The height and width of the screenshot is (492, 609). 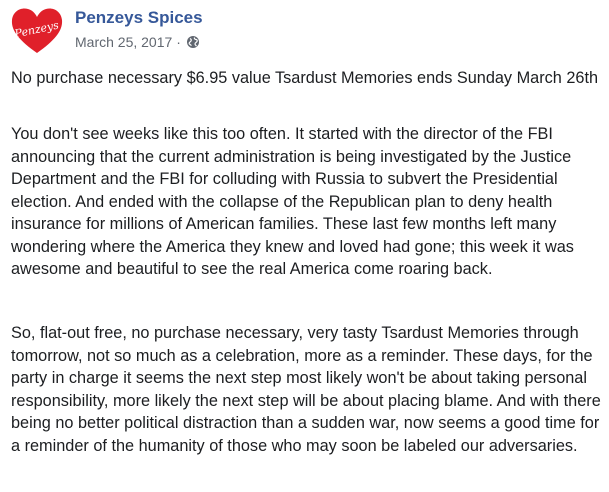 I want to click on globe-icon, so click(x=193, y=42).